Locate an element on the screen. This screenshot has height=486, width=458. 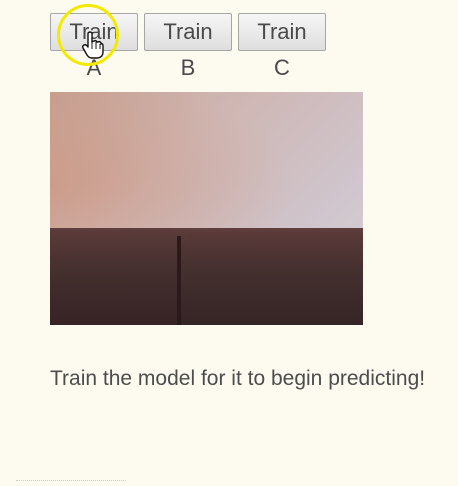
footer-divider is located at coordinates (71, 482).